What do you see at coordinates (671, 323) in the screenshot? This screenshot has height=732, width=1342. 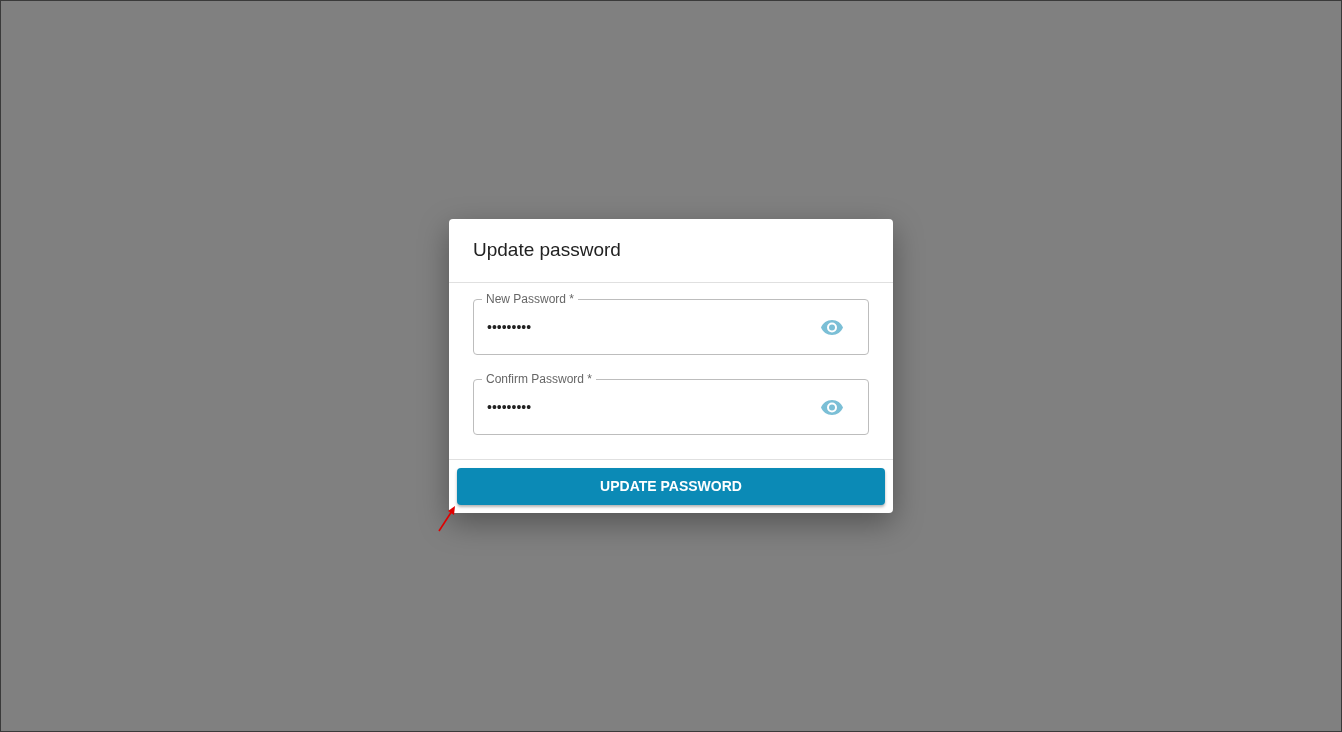 I see `password-field: New Password * •••••••••` at bounding box center [671, 323].